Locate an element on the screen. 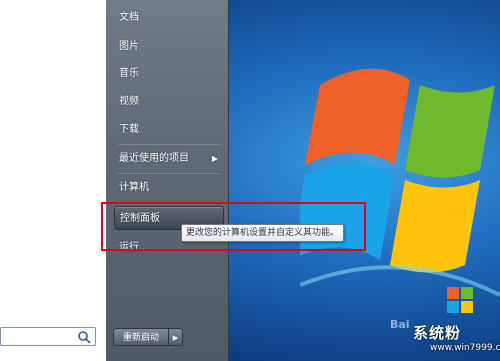 This screenshot has width=500, height=361. menu-item-label: 最近使用的项目 is located at coordinates (154, 158).